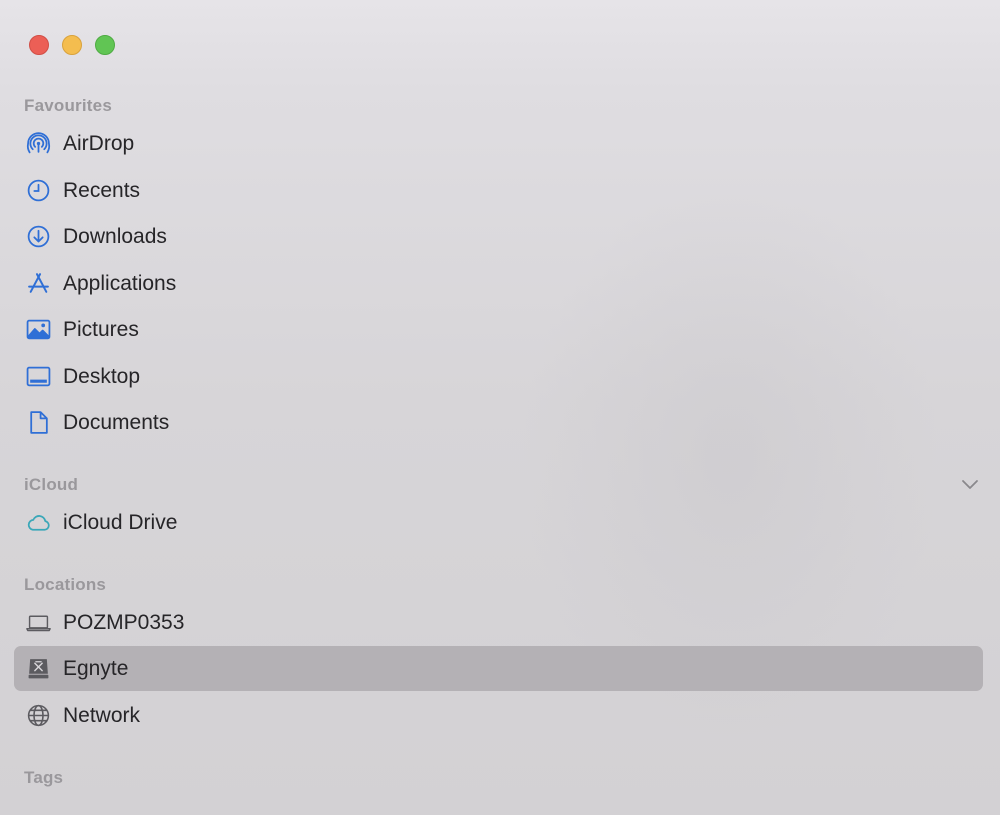 The image size is (1000, 815). What do you see at coordinates (498, 715) in the screenshot?
I see `sidebar-item-network: Network` at bounding box center [498, 715].